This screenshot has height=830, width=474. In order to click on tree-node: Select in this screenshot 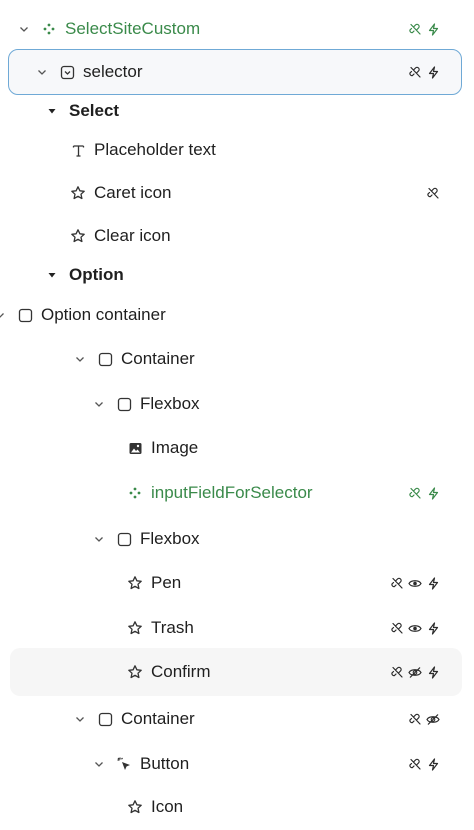, I will do `click(82, 111)`.